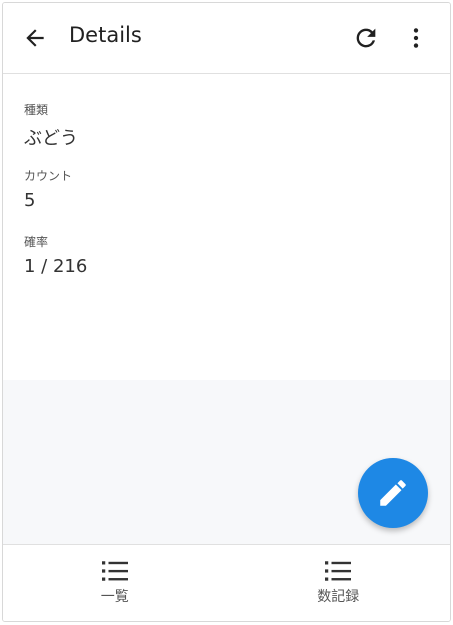  What do you see at coordinates (55, 255) in the screenshot?
I see `probability-field: 確率 1 / 216` at bounding box center [55, 255].